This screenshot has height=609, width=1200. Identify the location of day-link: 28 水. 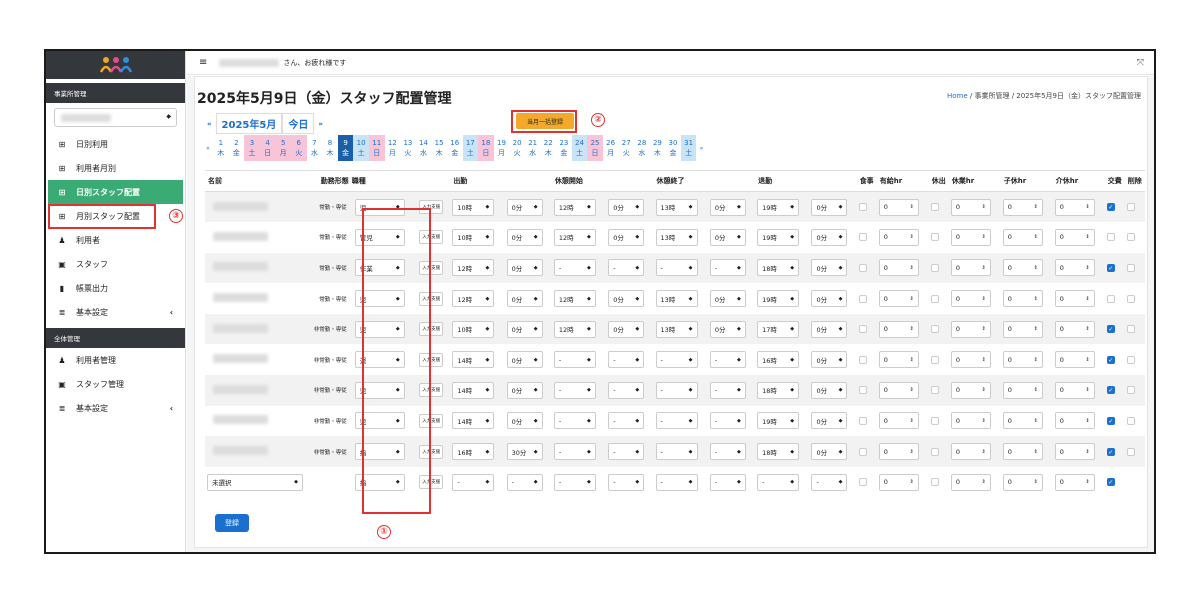
(642, 148).